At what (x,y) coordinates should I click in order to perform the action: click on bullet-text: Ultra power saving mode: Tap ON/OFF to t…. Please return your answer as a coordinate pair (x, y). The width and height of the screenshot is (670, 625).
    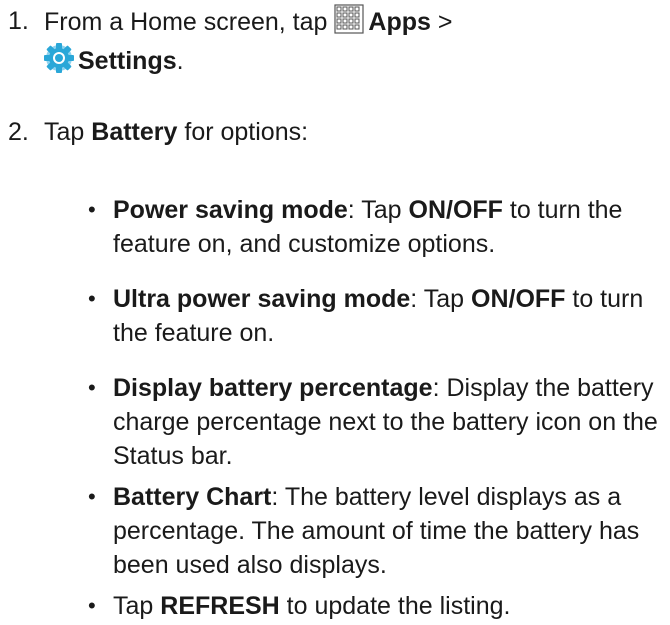
    Looking at the image, I should click on (387, 316).